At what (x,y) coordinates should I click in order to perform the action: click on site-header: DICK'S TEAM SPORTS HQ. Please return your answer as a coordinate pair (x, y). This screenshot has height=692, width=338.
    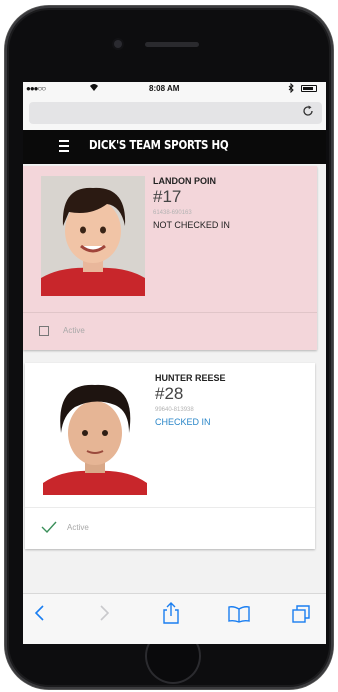
    Looking at the image, I should click on (174, 147).